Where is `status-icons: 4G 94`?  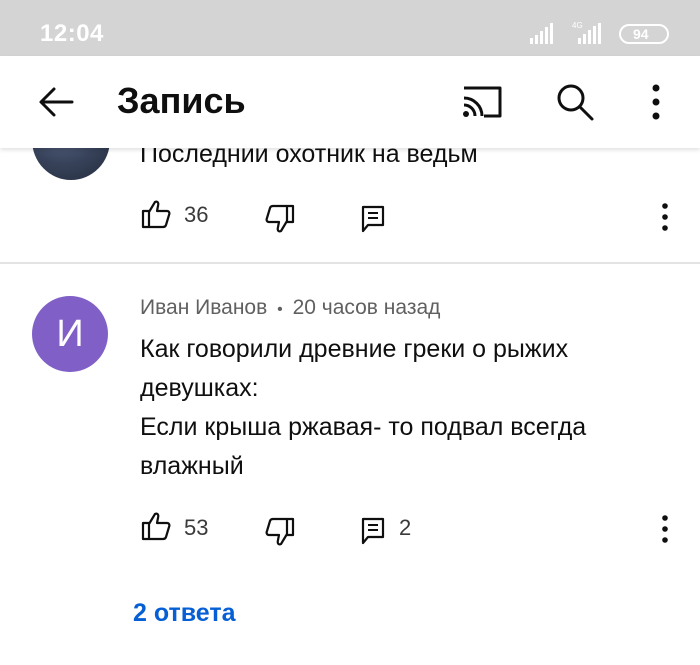
status-icons: 4G 94 is located at coordinates (599, 32).